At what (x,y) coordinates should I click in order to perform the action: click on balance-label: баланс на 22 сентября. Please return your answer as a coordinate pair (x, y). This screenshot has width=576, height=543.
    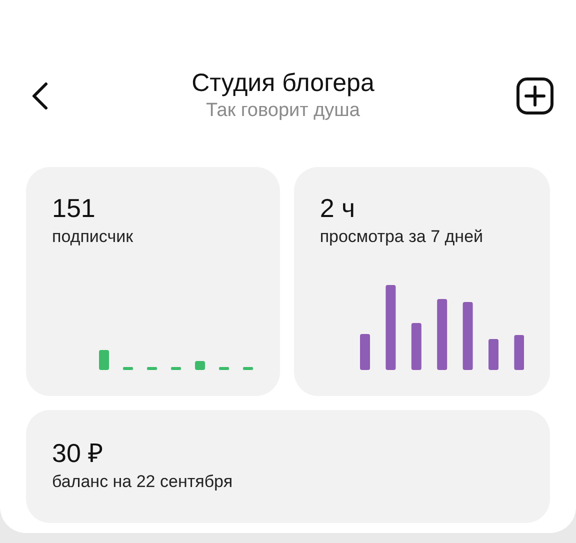
    Looking at the image, I should click on (143, 482).